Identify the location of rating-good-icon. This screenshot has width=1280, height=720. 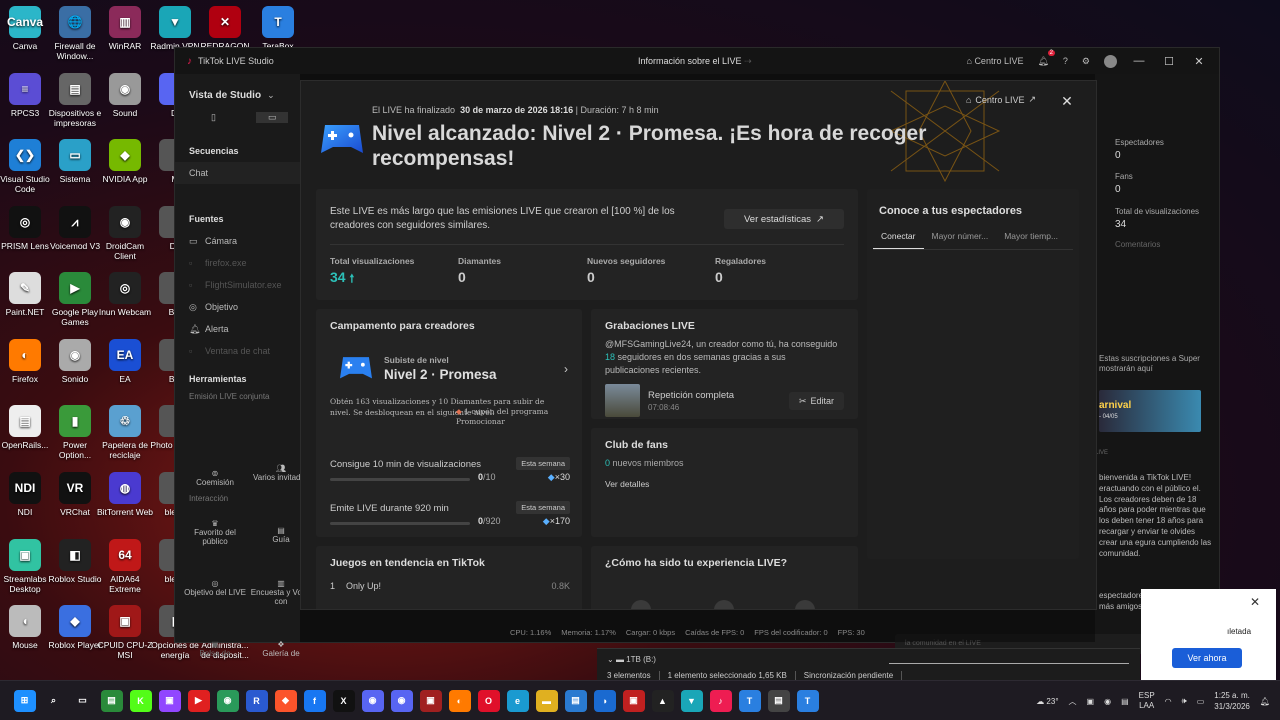
(805, 604).